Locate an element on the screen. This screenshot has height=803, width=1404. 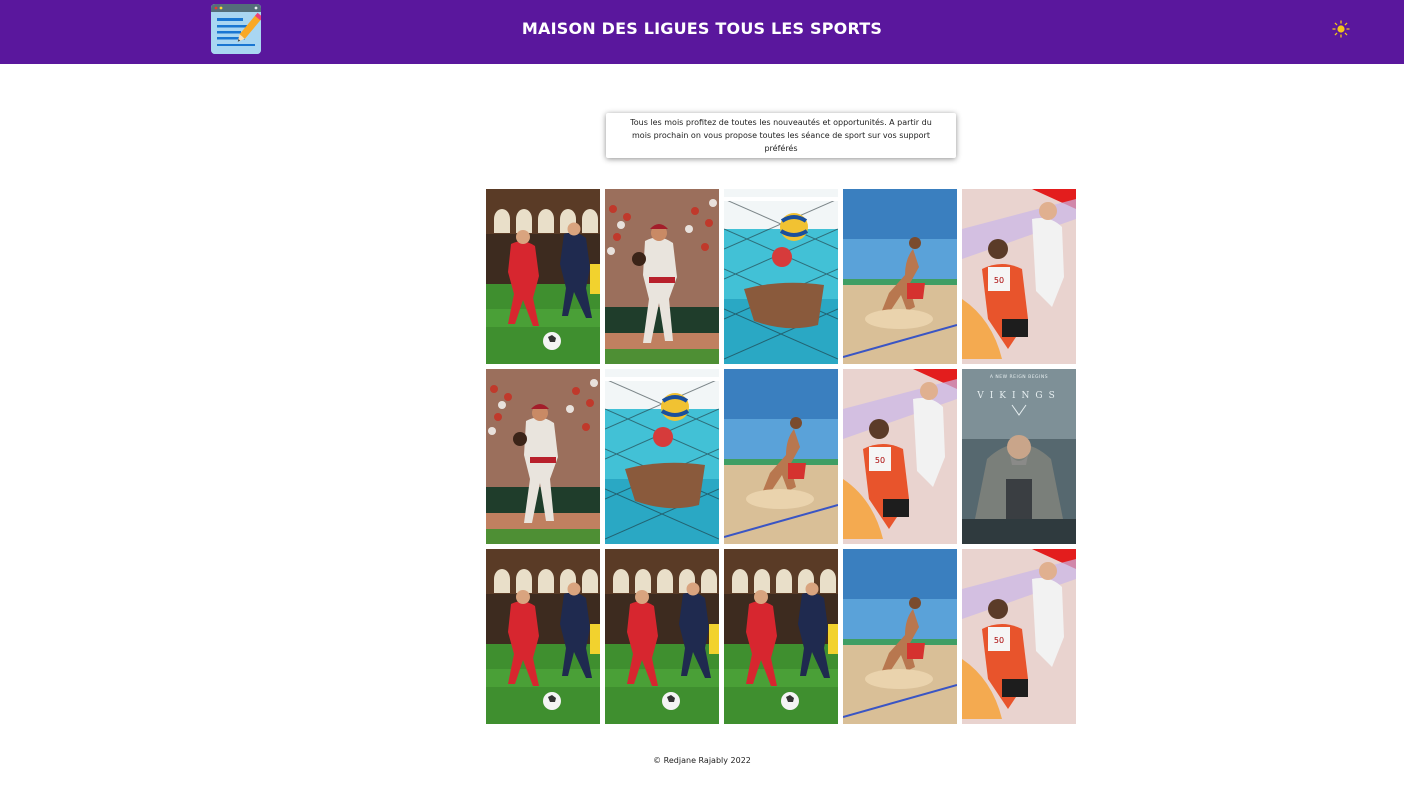
vikings-tagline: A NEW REIGN BEGINS is located at coordinates (1019, 377).